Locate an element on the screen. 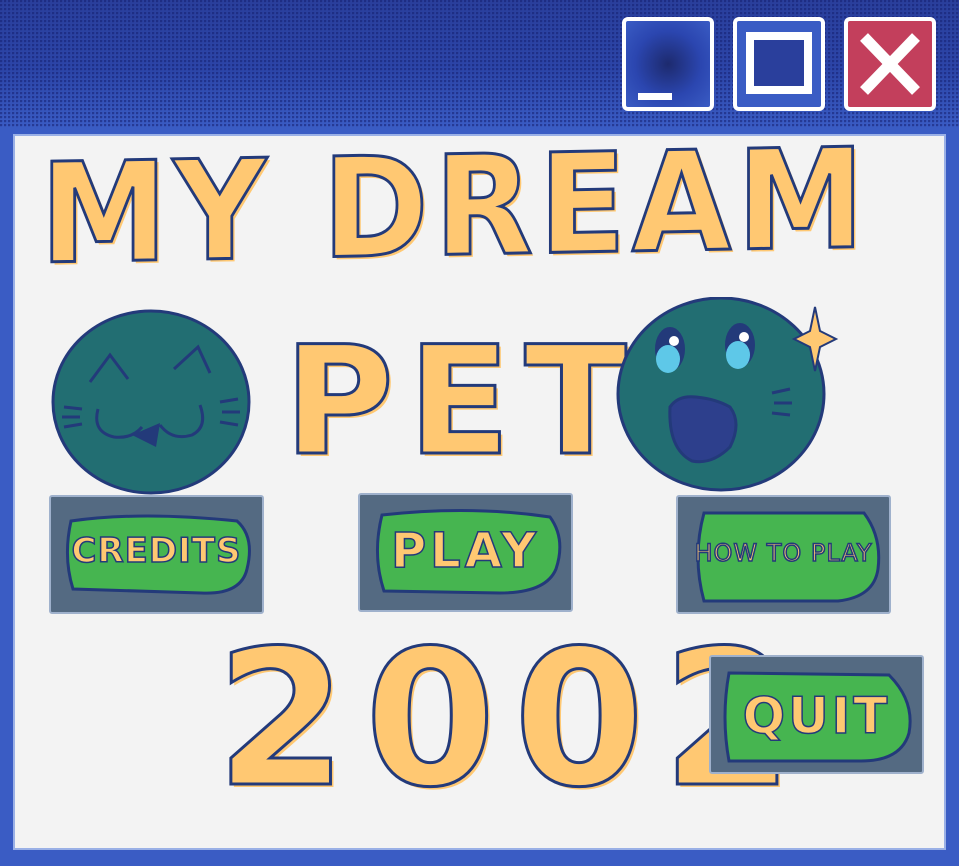  close-button is located at coordinates (890, 64).